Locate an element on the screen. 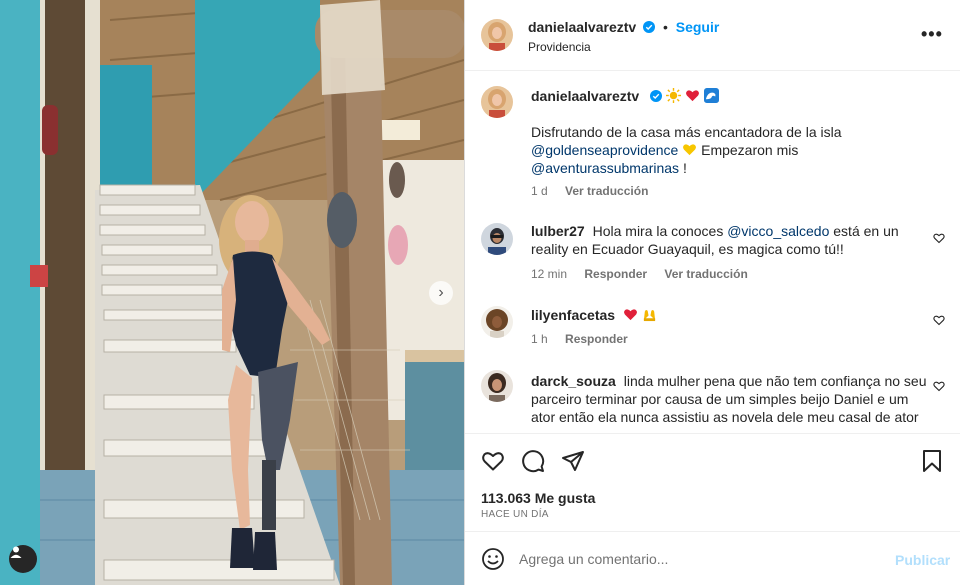 The width and height of the screenshot is (960, 585). comment-composer: Publicar is located at coordinates (712, 558).